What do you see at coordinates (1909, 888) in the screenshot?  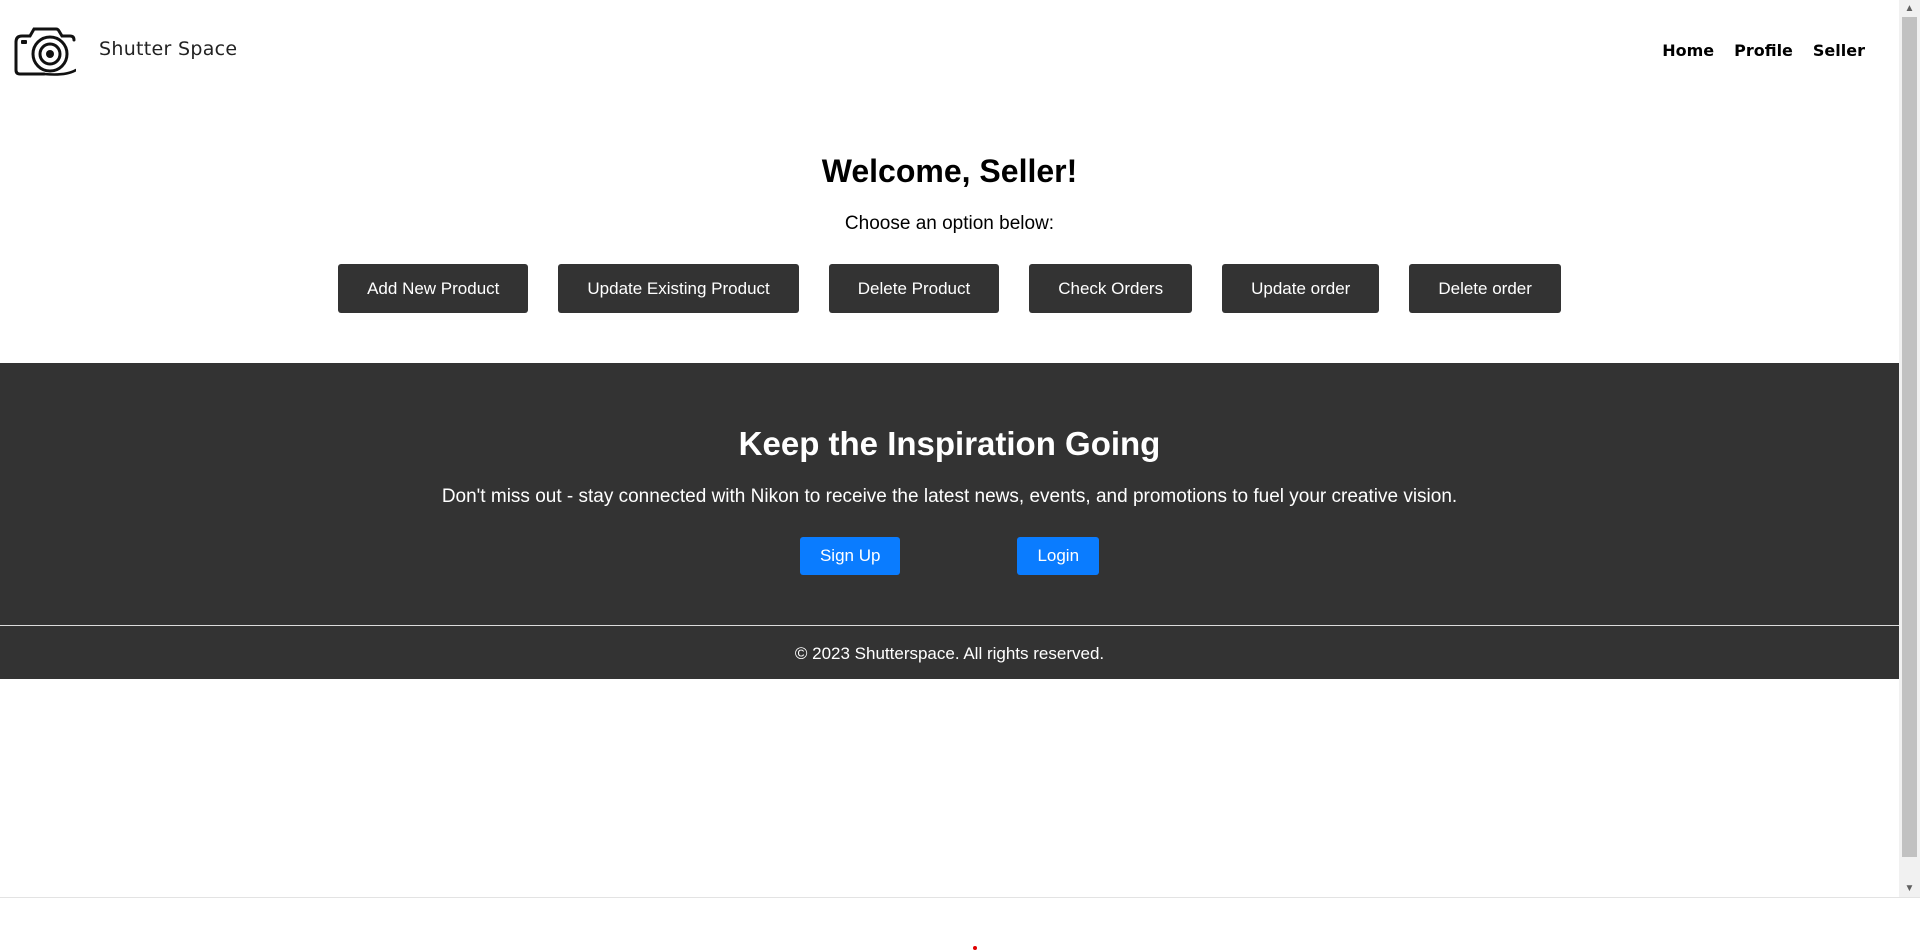 I see `scroll-down-arrow-icon: ▼` at bounding box center [1909, 888].